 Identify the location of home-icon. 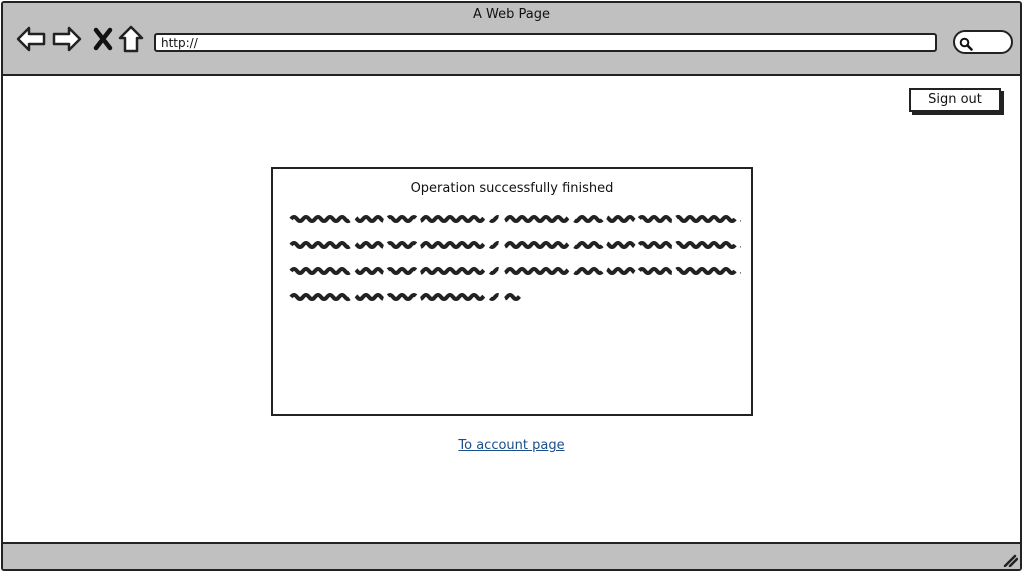
(131, 39).